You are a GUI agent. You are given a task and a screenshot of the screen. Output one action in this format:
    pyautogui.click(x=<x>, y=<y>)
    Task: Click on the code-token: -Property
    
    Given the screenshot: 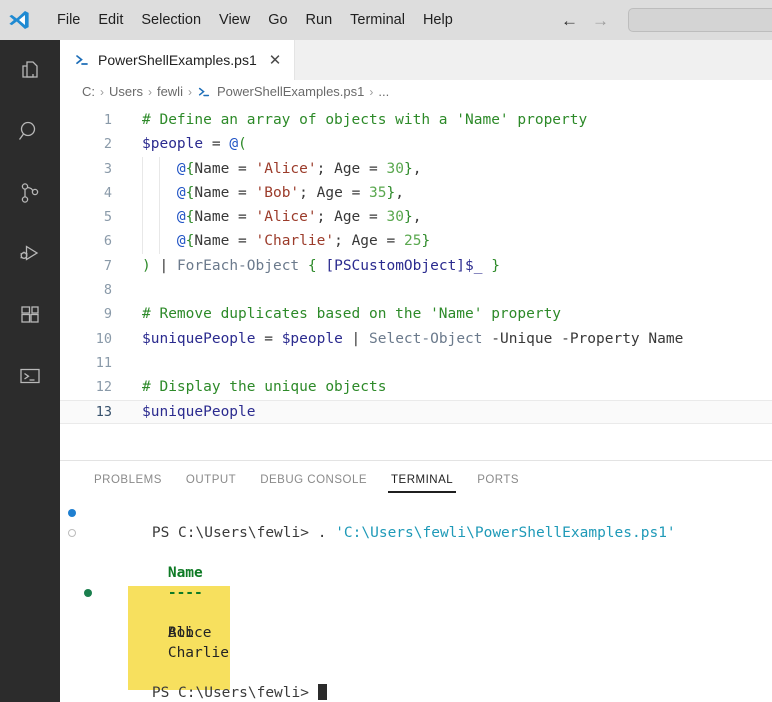 What is the action you would take?
    pyautogui.click(x=600, y=338)
    